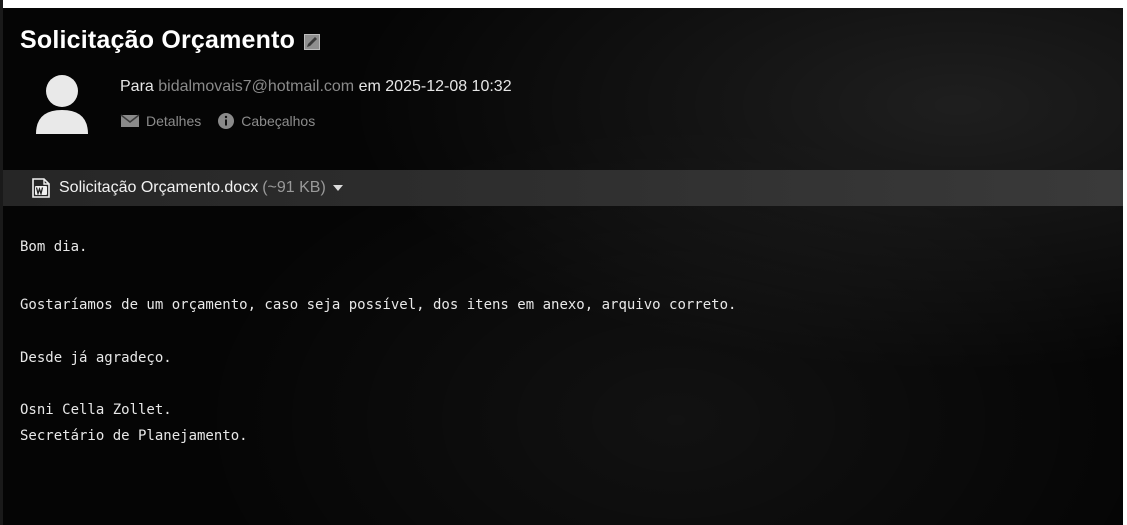  What do you see at coordinates (369, 86) in the screenshot?
I see `date-prefix: em` at bounding box center [369, 86].